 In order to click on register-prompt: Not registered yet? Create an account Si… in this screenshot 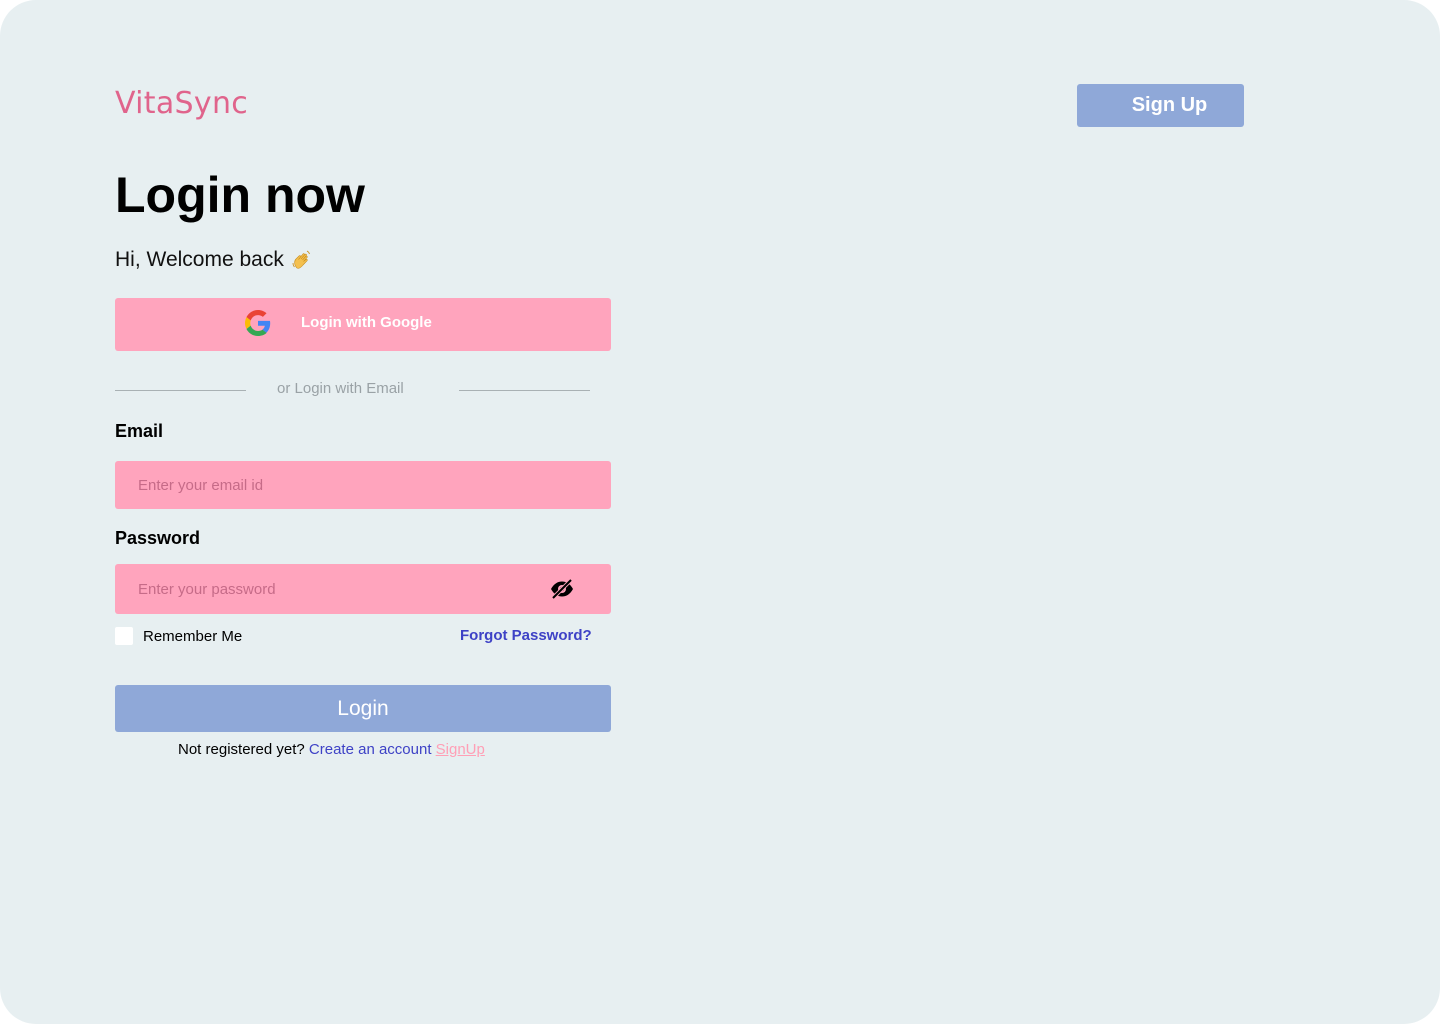, I will do `click(331, 749)`.